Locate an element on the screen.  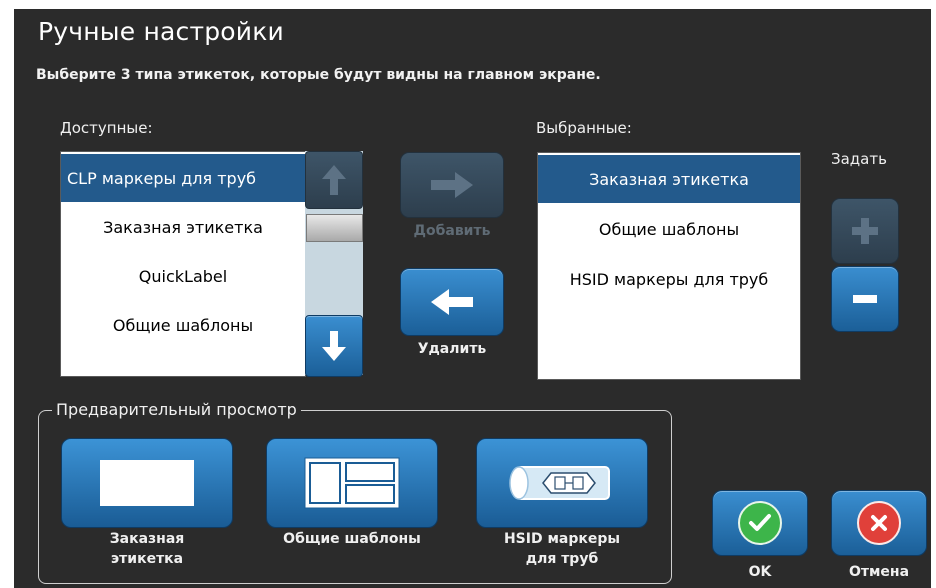
caption-line: Общие шаблоны is located at coordinates (352, 539).